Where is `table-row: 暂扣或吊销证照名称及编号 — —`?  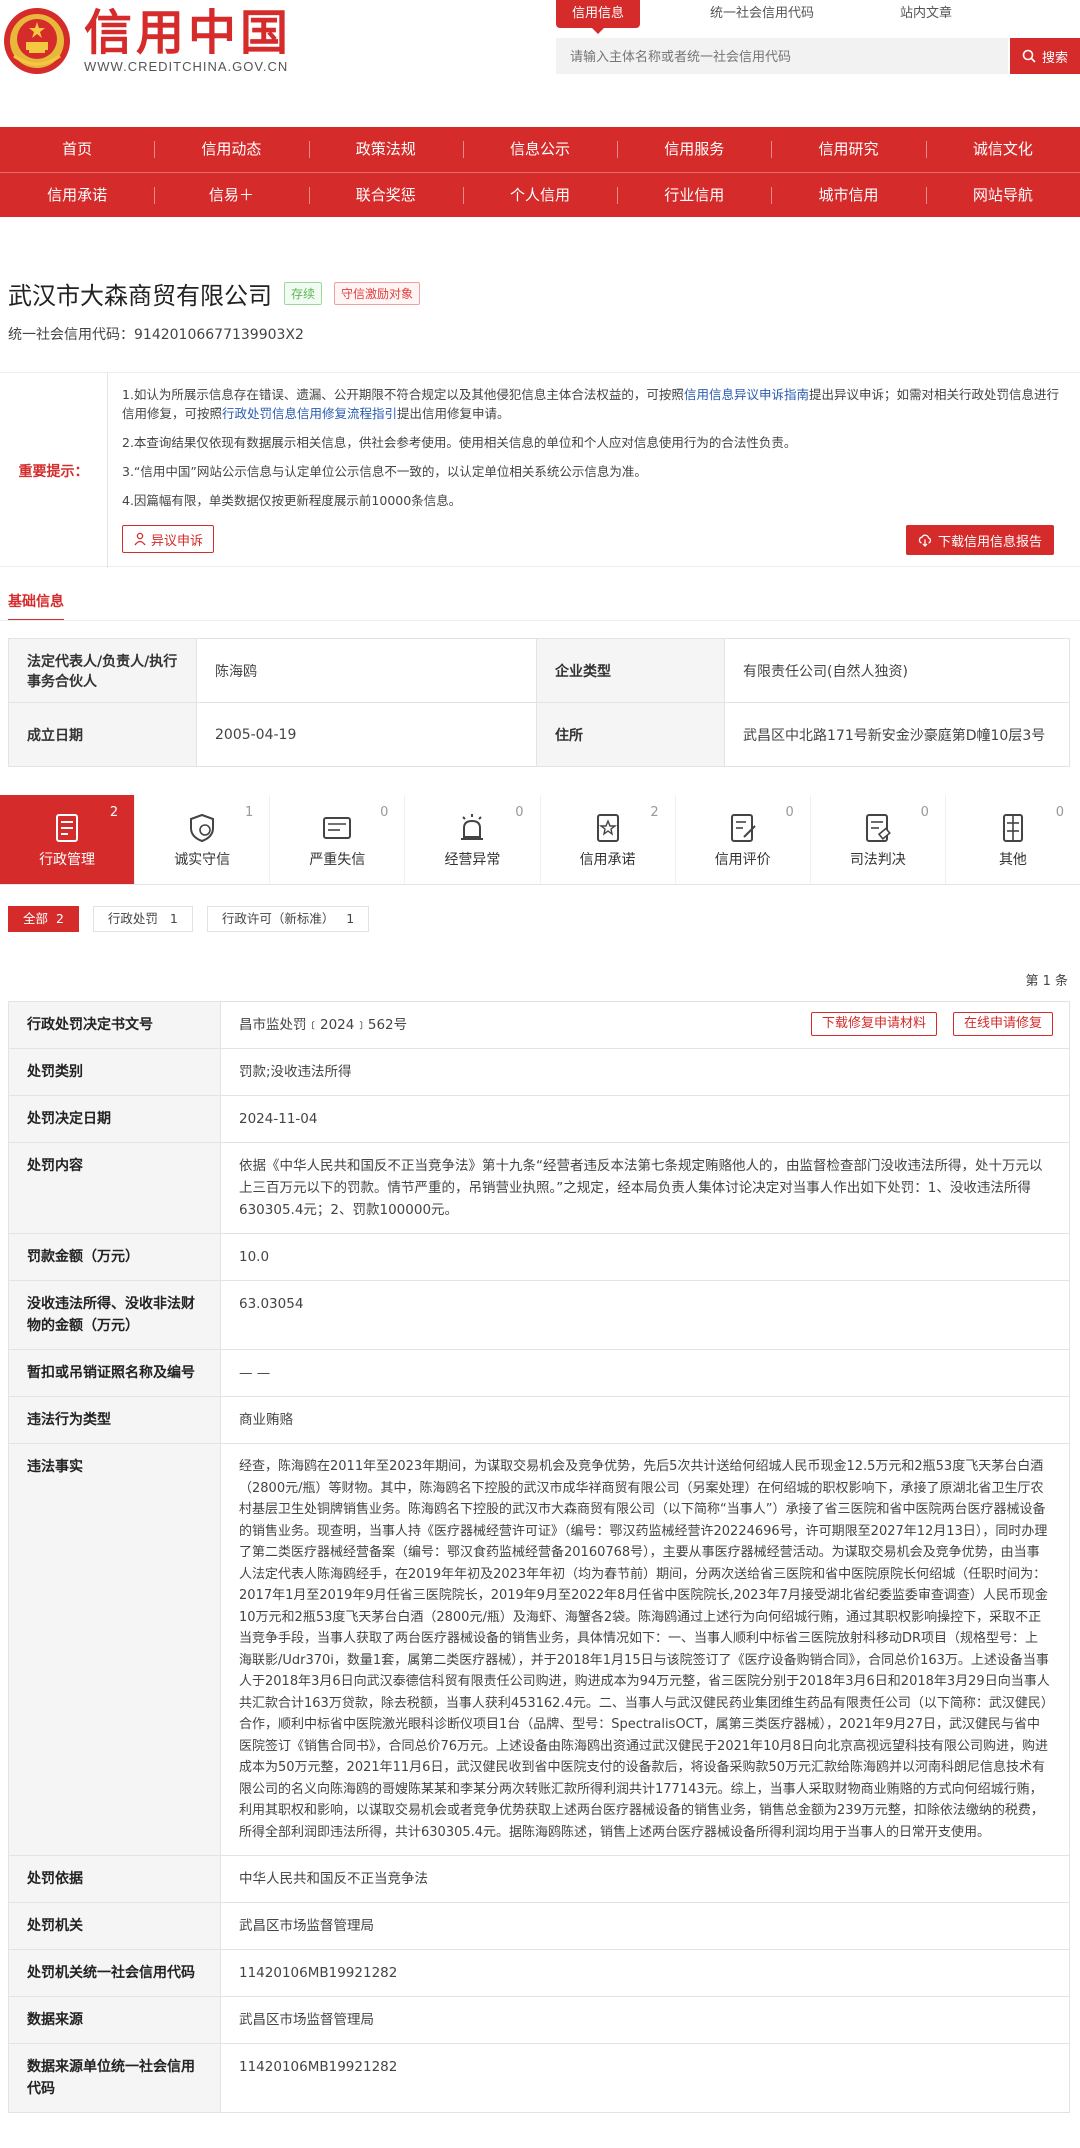 table-row: 暂扣或吊销证照名称及编号 — — is located at coordinates (539, 1373).